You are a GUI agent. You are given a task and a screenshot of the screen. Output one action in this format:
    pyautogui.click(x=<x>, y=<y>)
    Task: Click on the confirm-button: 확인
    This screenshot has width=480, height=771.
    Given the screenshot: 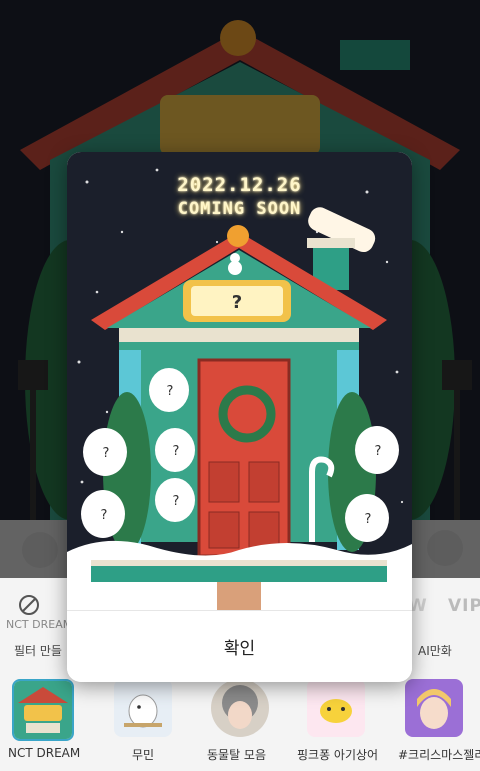 What is the action you would take?
    pyautogui.click(x=239, y=646)
    